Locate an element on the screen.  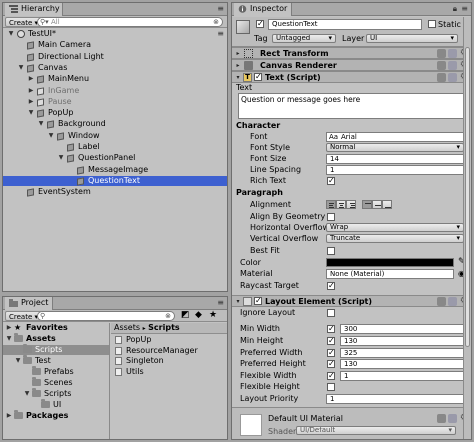
search-clear-icon: ⊗ is located at coordinates (168, 316).